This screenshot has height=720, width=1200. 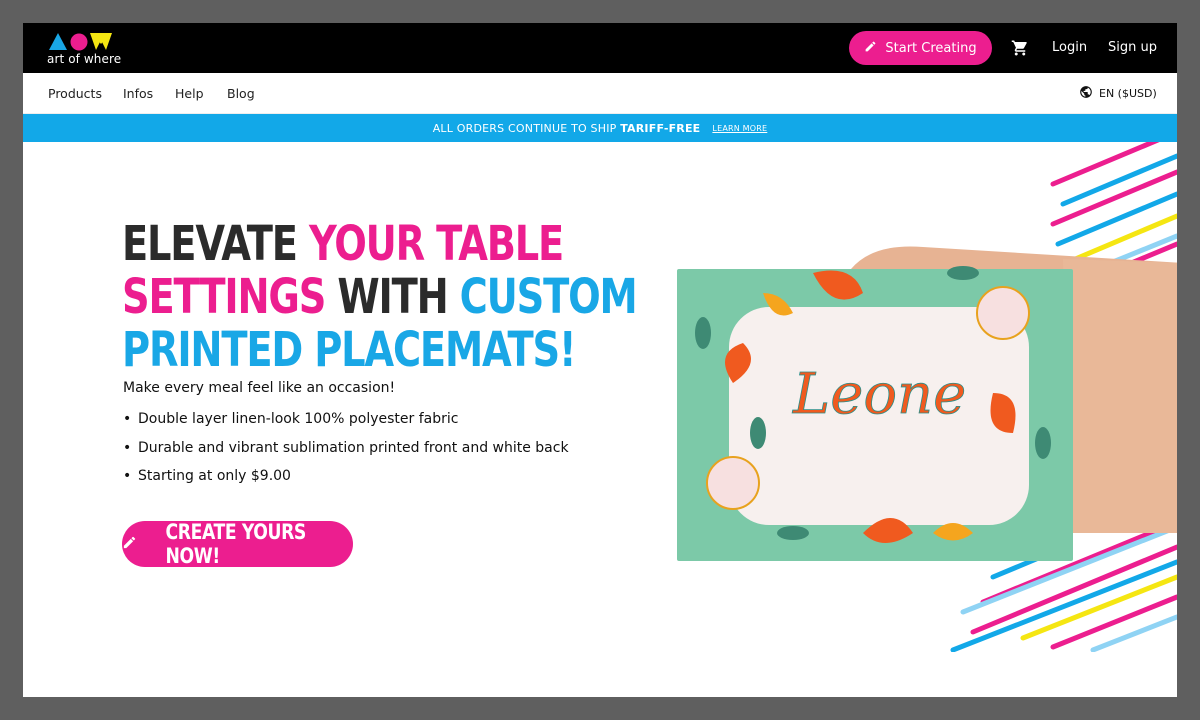 I want to click on nav-item-products: Products, so click(x=75, y=93).